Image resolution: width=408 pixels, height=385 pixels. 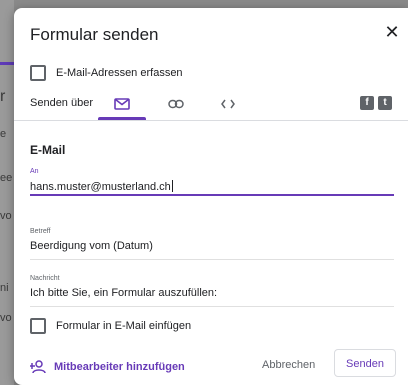 I want to click on add-person-icon, so click(x=38, y=367).